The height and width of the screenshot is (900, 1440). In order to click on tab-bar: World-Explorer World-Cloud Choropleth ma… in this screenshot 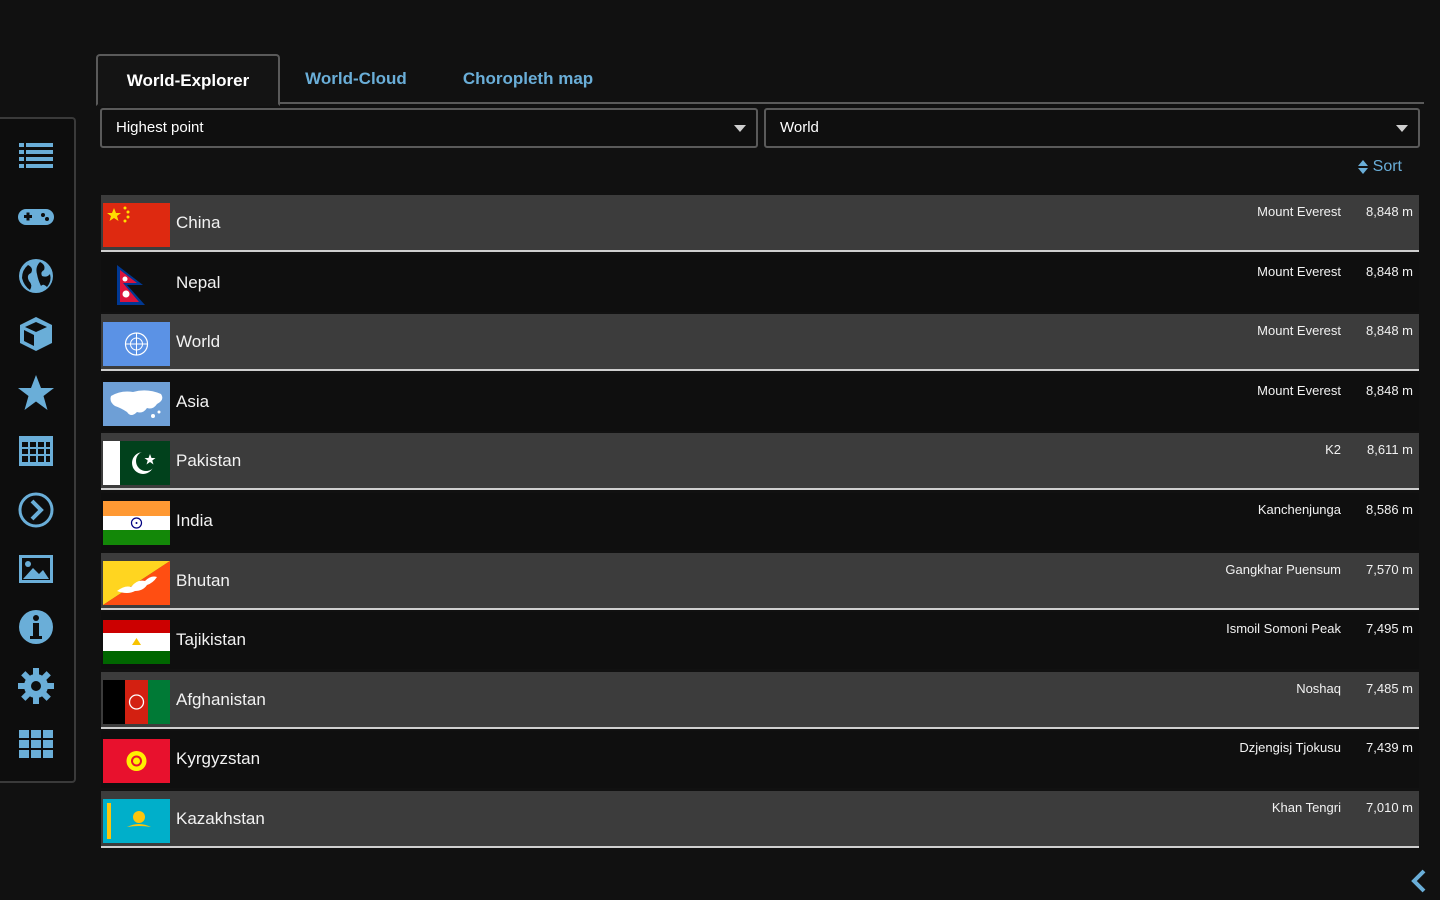, I will do `click(760, 80)`.